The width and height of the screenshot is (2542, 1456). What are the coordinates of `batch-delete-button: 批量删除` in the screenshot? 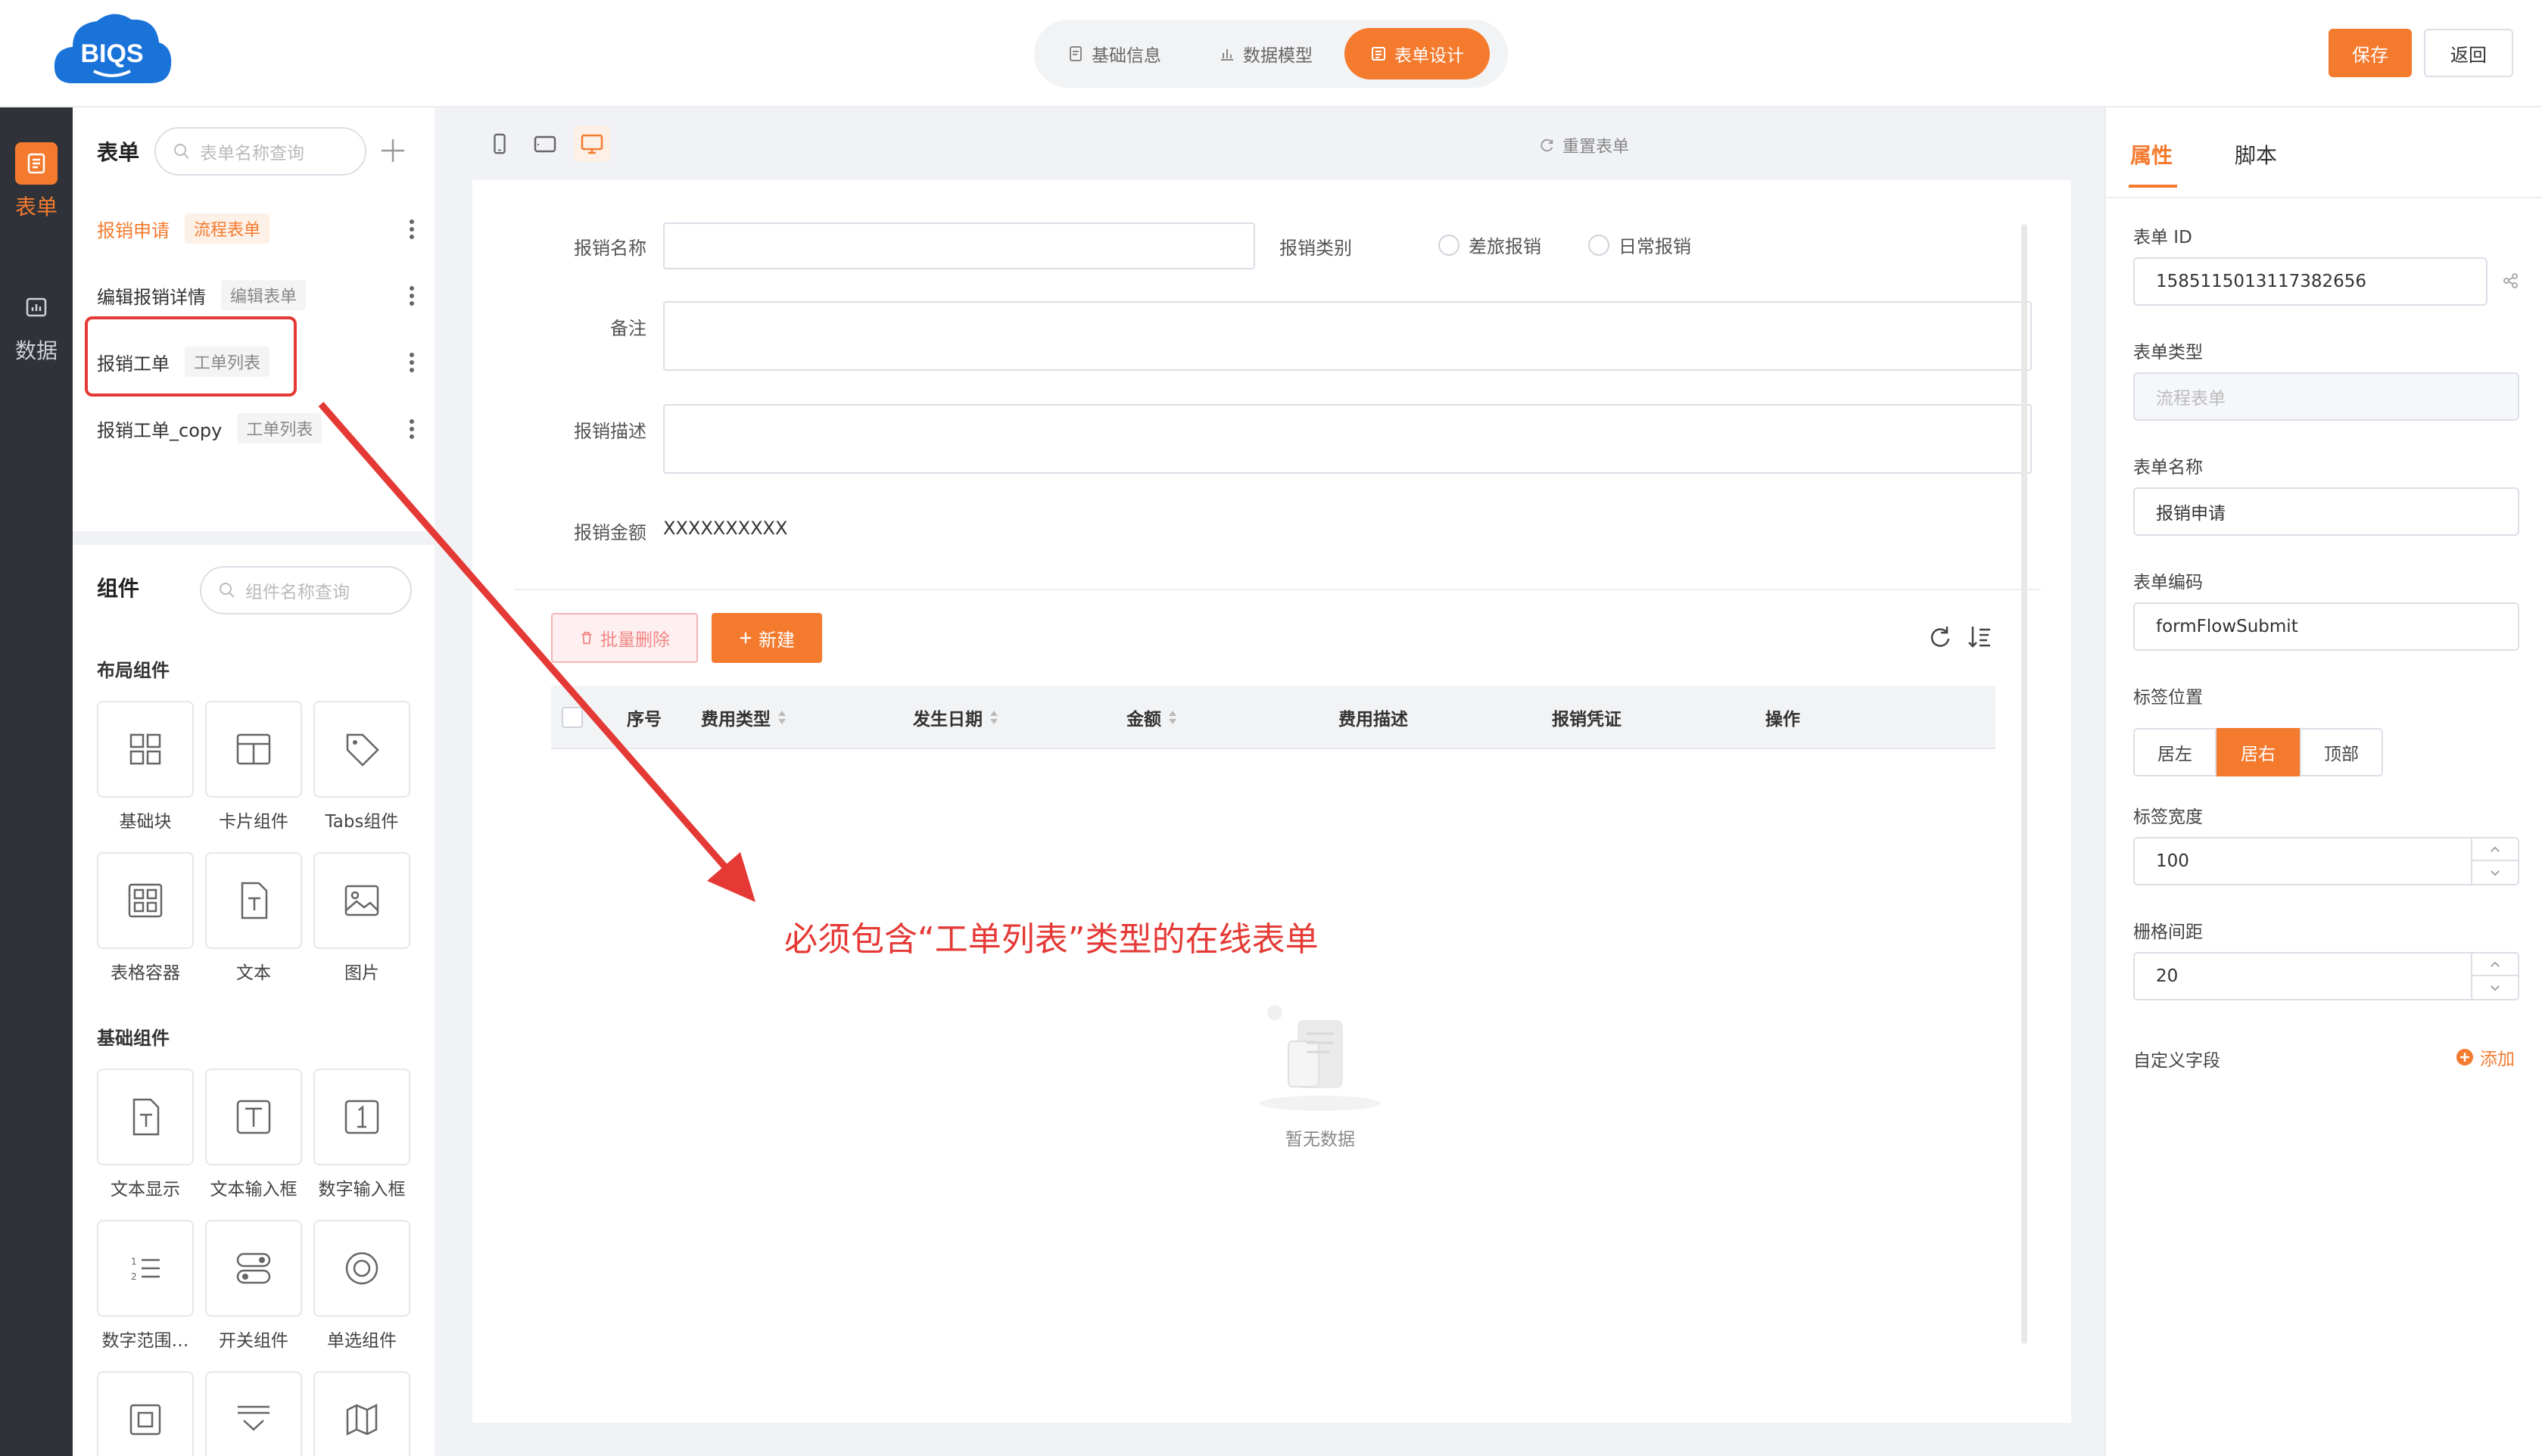 It's located at (624, 638).